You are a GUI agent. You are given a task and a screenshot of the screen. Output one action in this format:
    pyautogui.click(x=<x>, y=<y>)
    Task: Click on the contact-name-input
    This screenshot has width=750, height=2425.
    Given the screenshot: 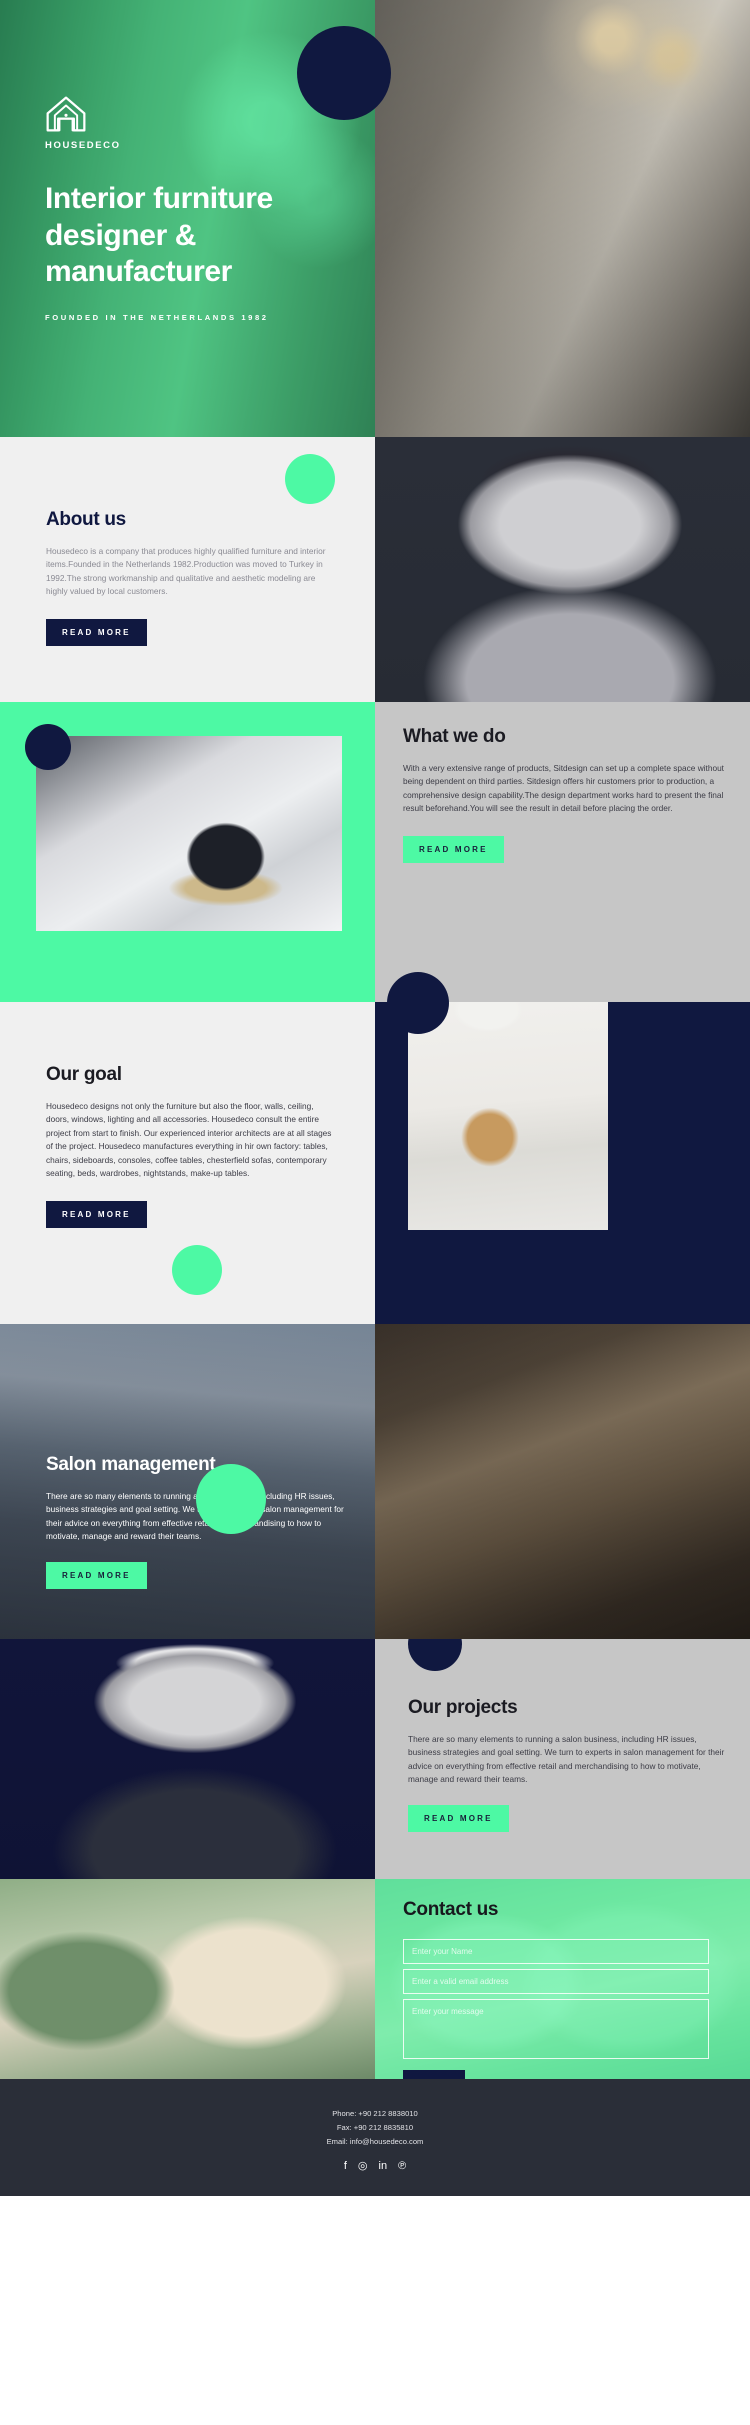 What is the action you would take?
    pyautogui.click(x=556, y=1951)
    